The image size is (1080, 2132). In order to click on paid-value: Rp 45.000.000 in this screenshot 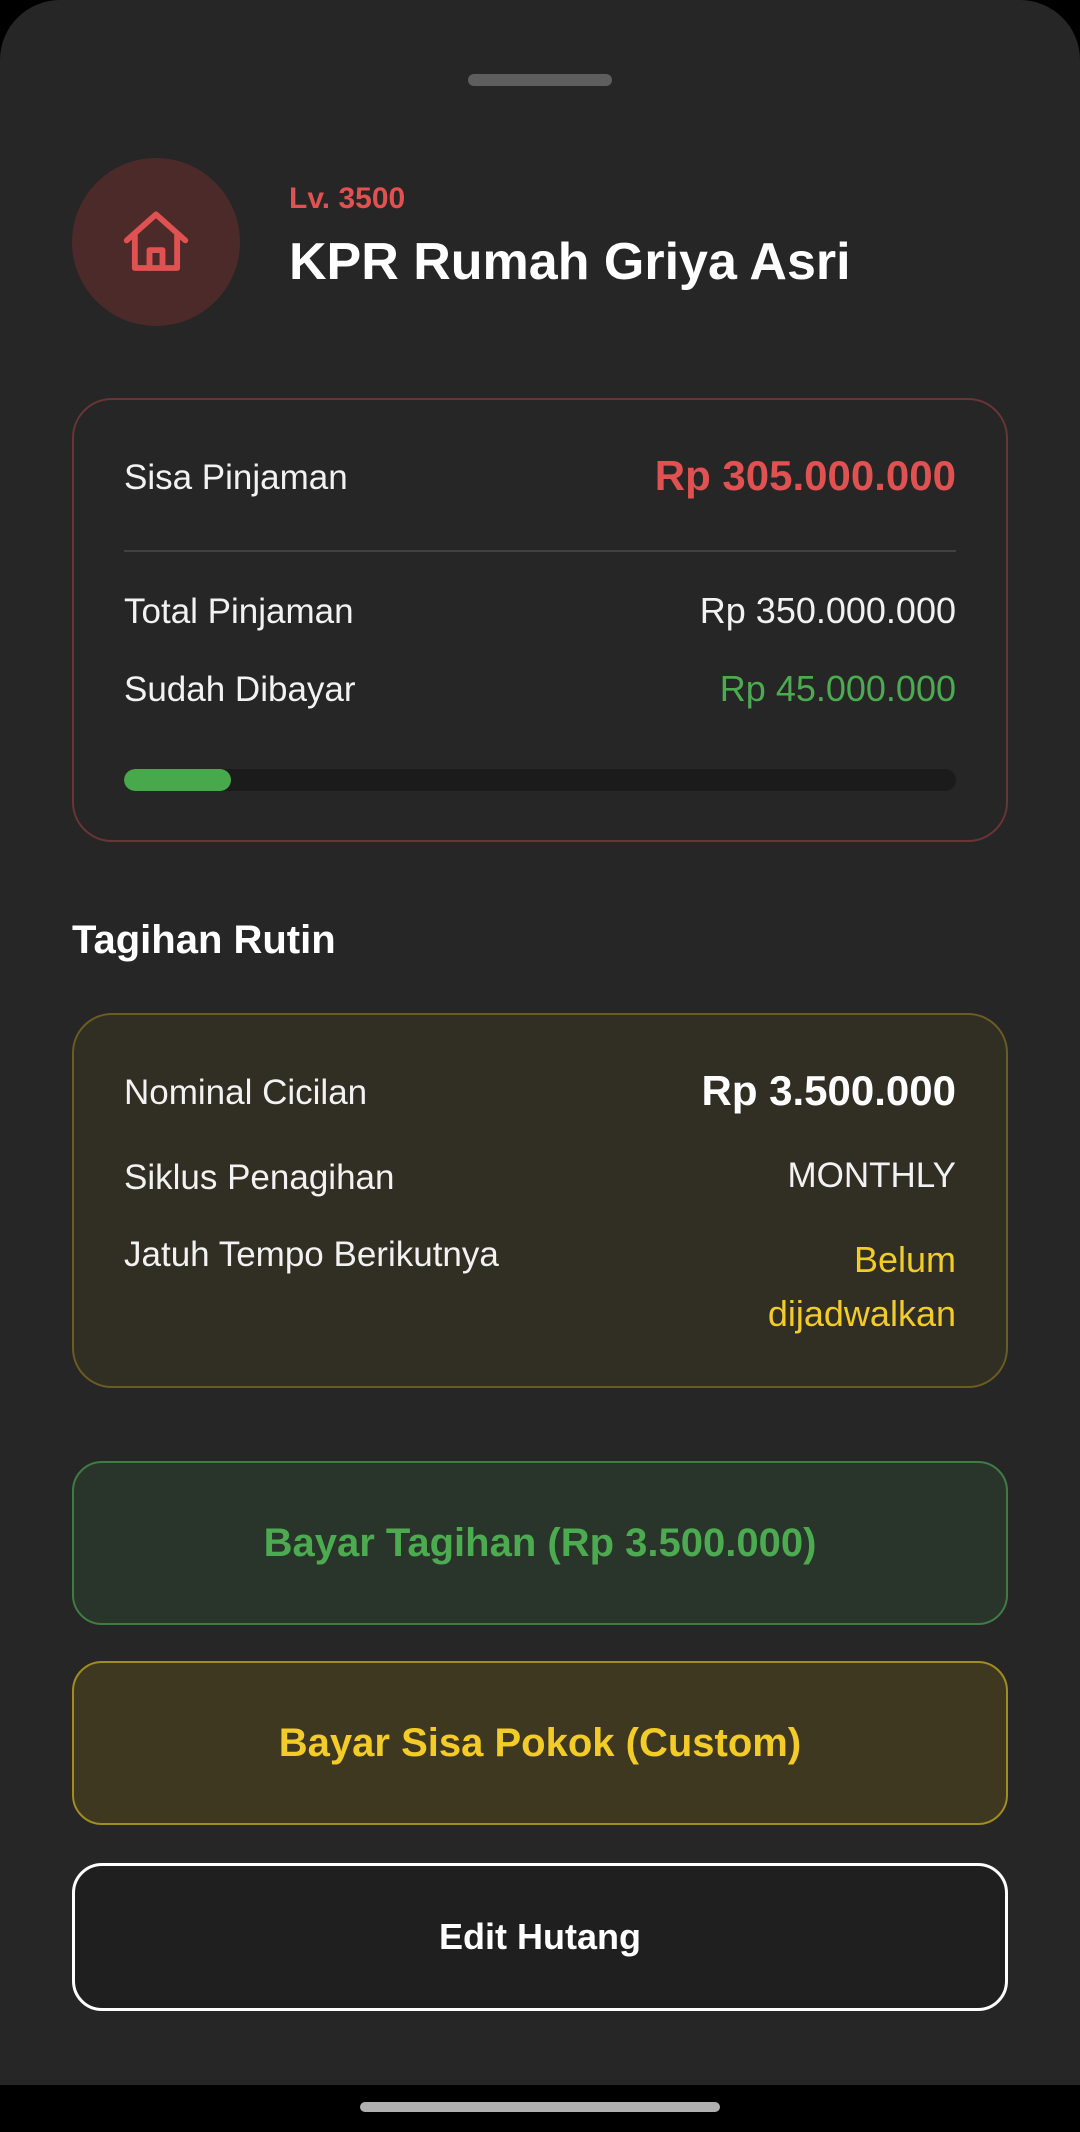, I will do `click(837, 688)`.